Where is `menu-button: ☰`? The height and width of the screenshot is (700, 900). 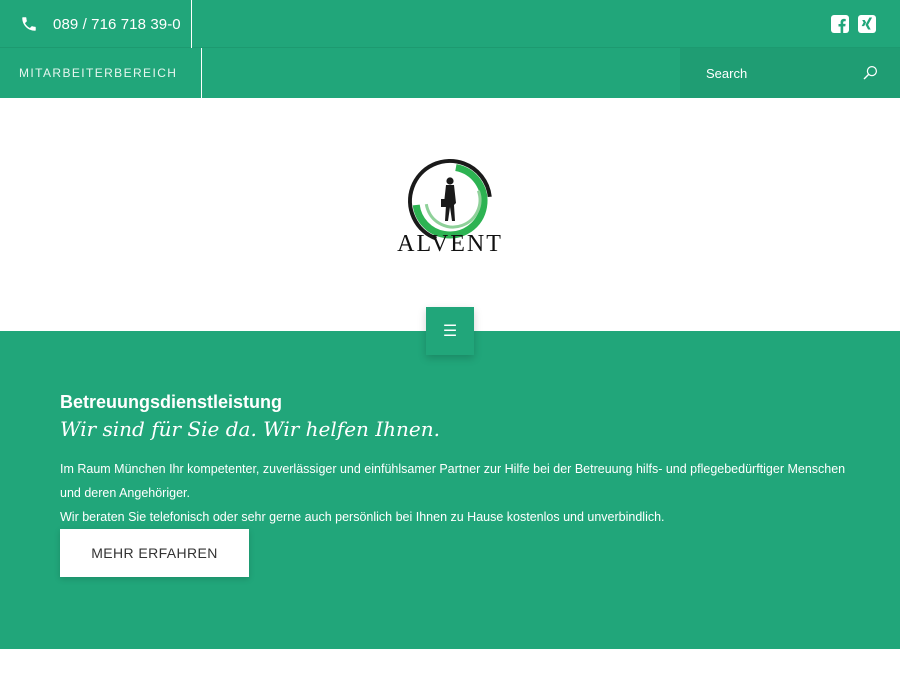 menu-button: ☰ is located at coordinates (450, 331).